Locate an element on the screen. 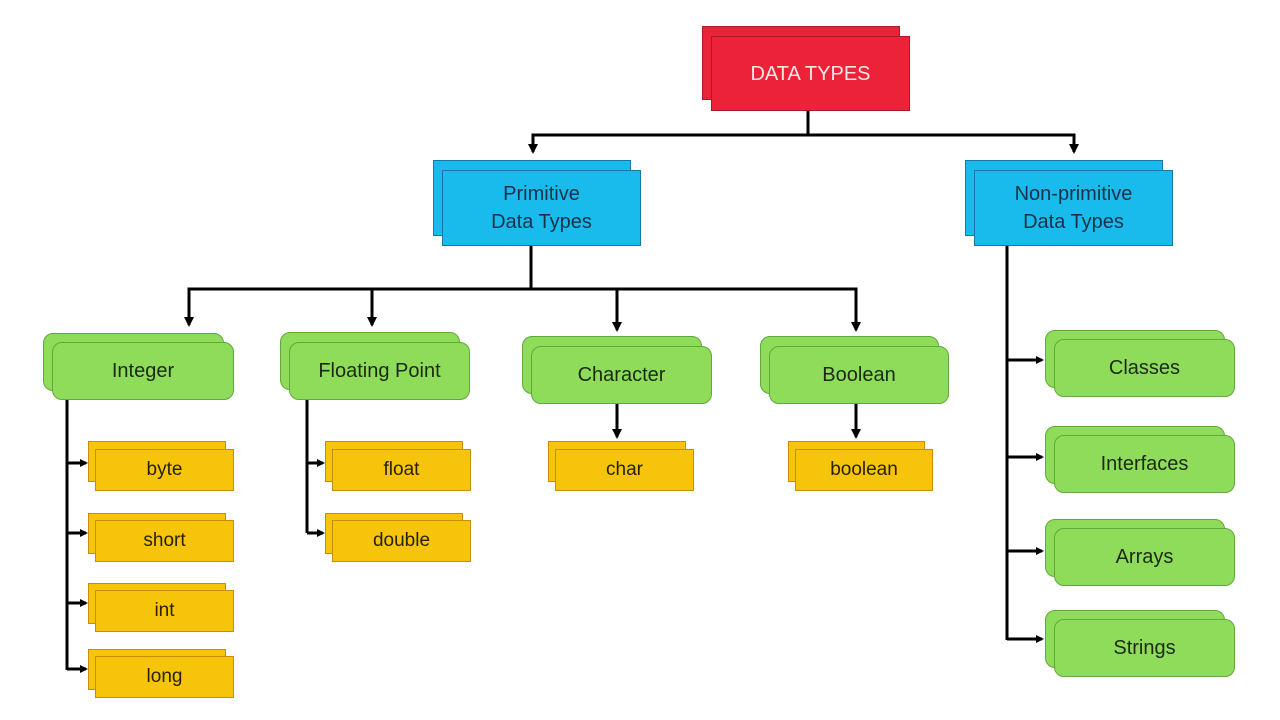 The width and height of the screenshot is (1280, 720). group-integer: Integer is located at coordinates (138, 366).